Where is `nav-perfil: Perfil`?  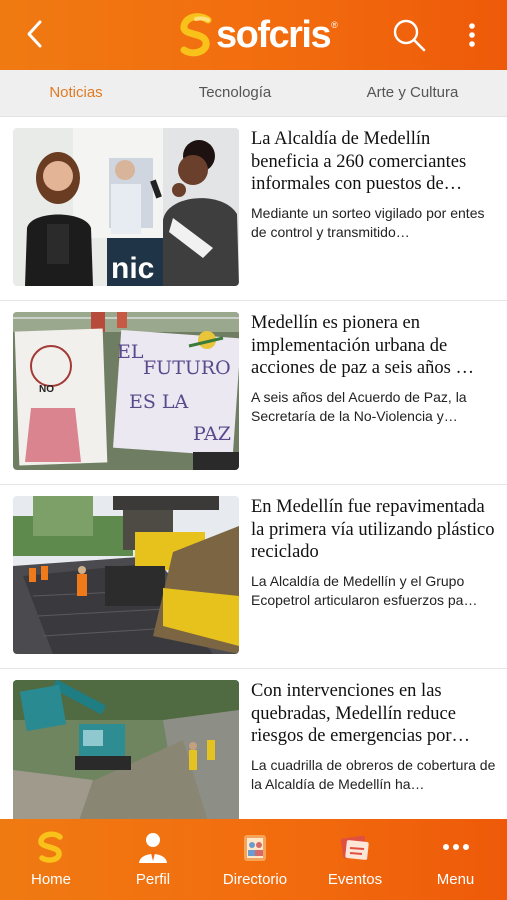 nav-perfil: Perfil is located at coordinates (153, 859).